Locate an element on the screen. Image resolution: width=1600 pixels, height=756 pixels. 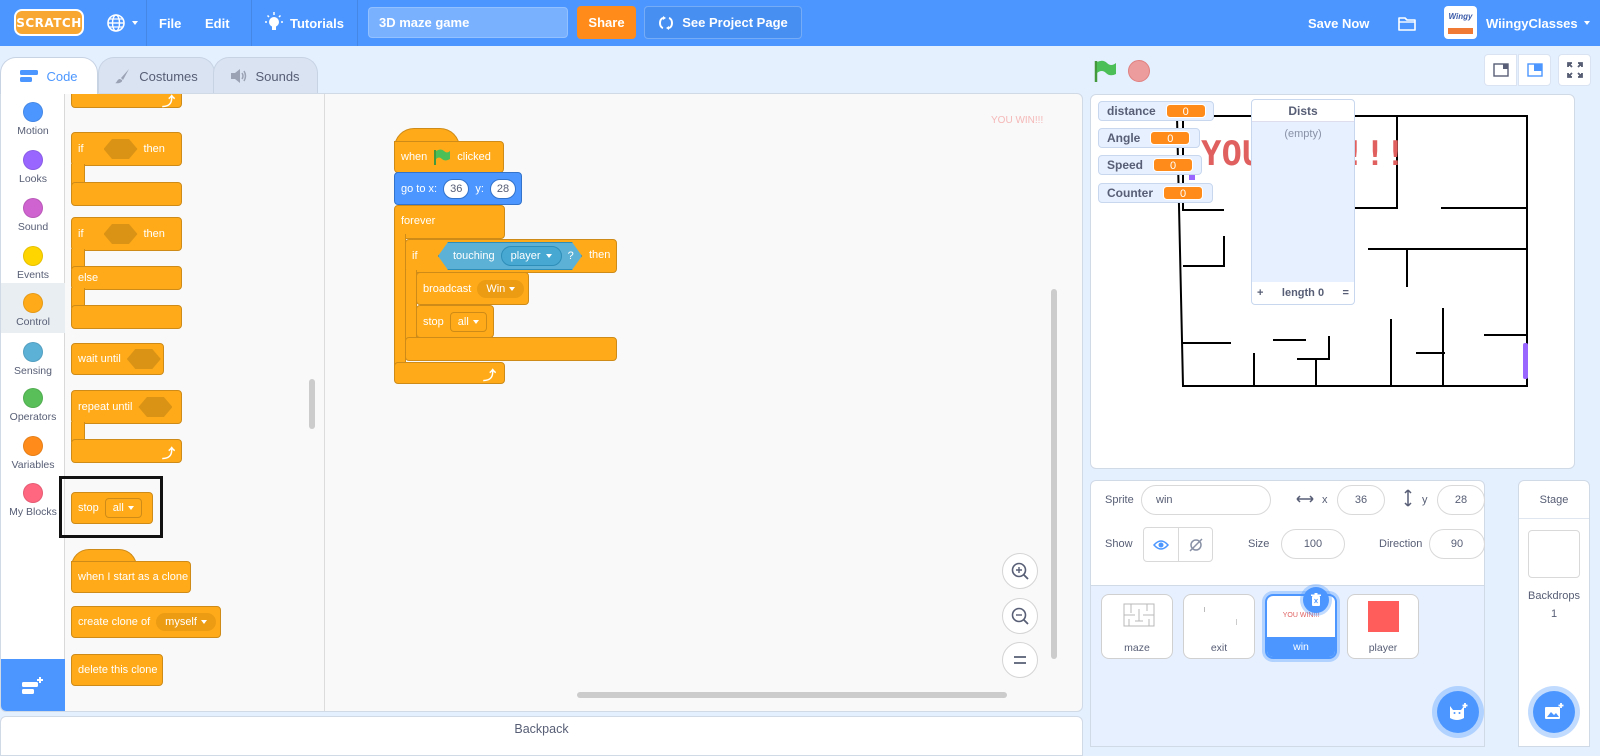
loop-arrow-icon: ⤴ is located at coordinates (489, 375).